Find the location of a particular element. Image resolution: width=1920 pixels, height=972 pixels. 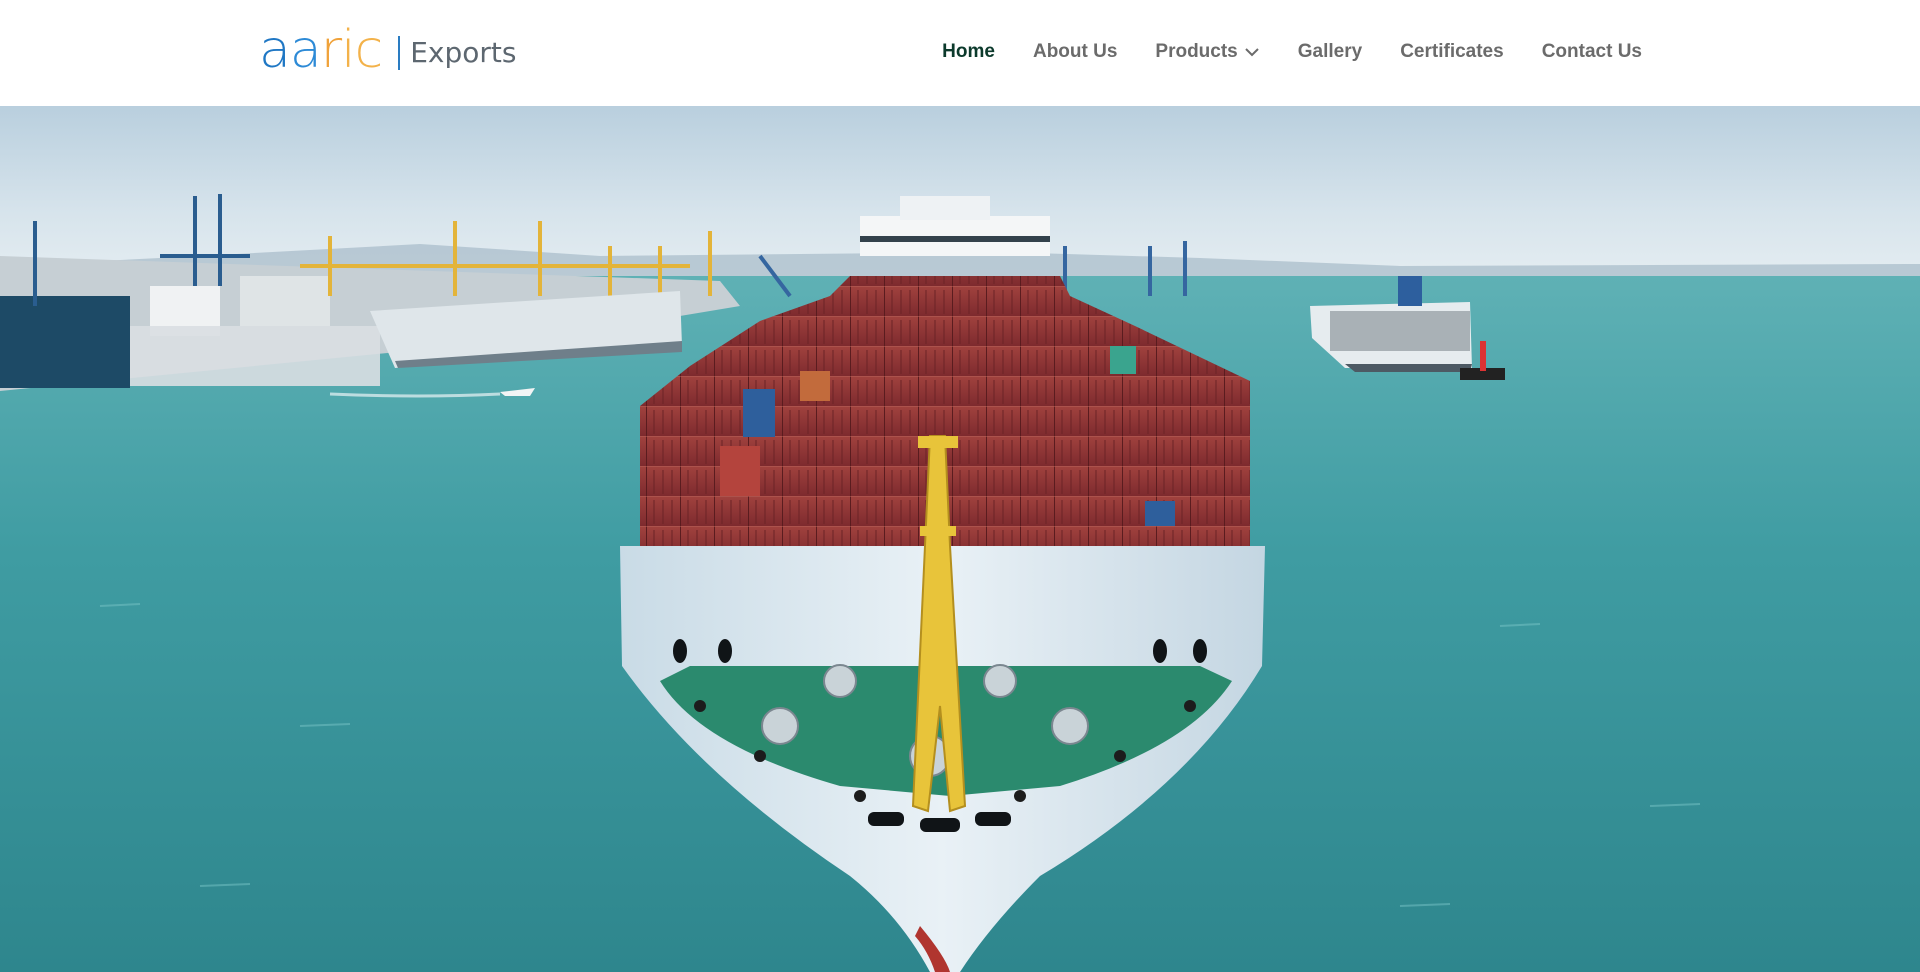

nav-gallery-label: Gallery is located at coordinates (1330, 51).